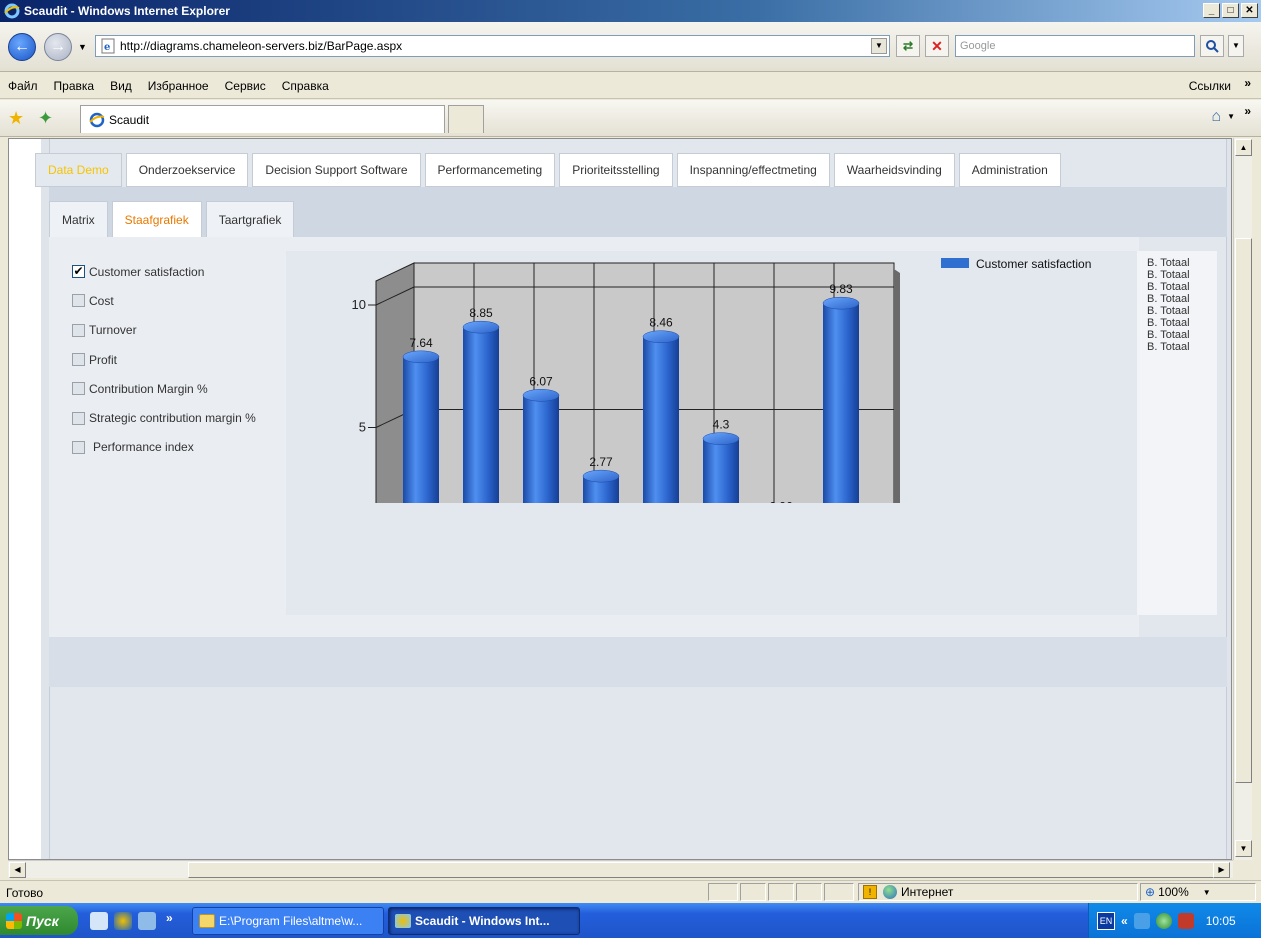 The height and width of the screenshot is (938, 1261). I want to click on zoom-control: ⊕ 100% ▼, so click(1198, 892).